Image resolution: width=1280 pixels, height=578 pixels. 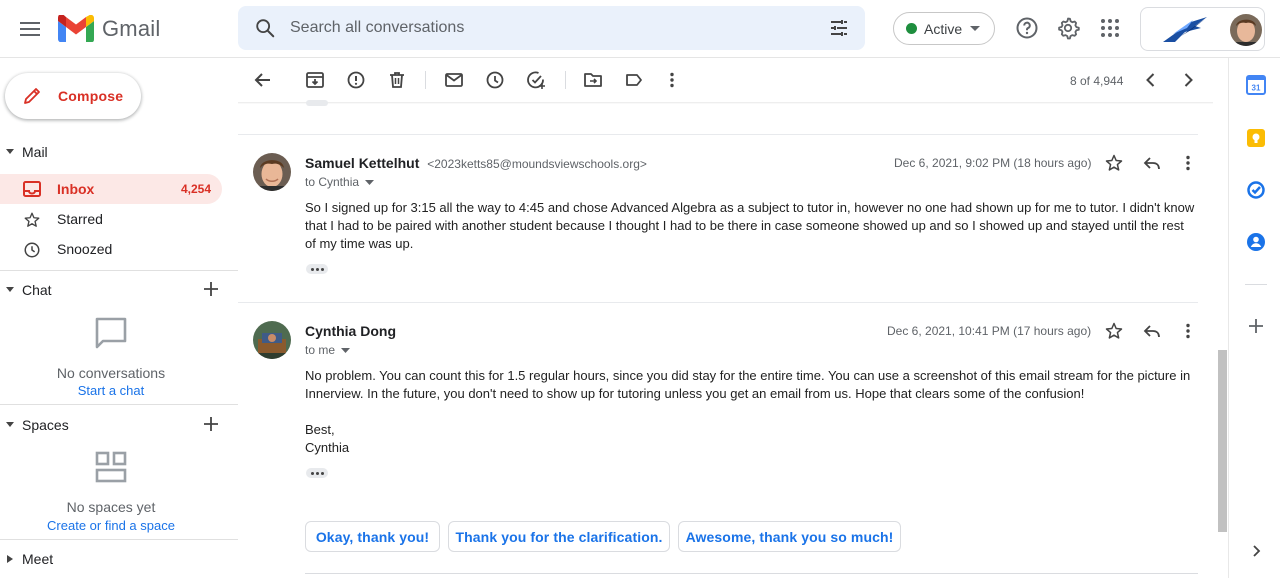 What do you see at coordinates (119, 152) in the screenshot?
I see `mail-section-header: Mail` at bounding box center [119, 152].